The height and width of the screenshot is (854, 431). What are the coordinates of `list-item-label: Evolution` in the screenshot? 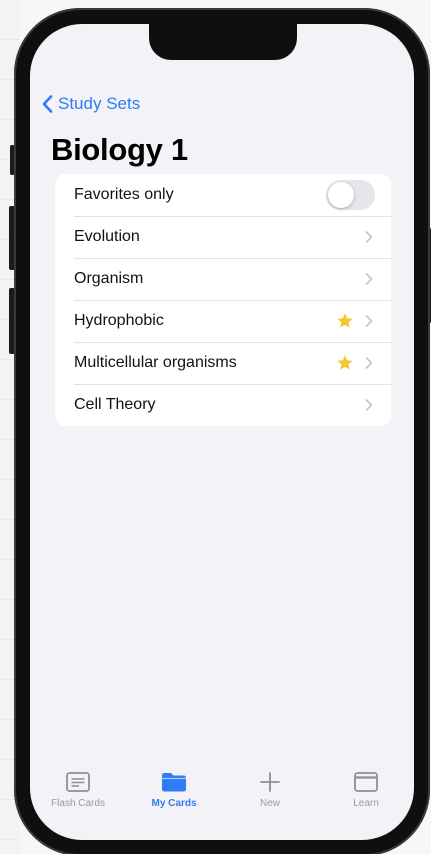 It's located at (107, 236).